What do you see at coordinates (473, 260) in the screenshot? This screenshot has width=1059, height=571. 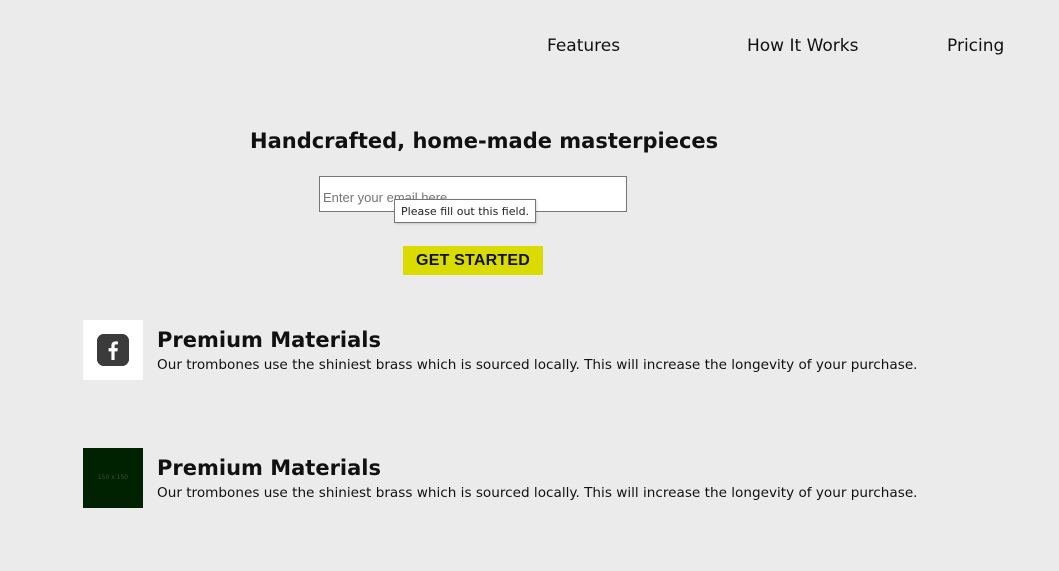 I see `get-started-button: GET STARTED` at bounding box center [473, 260].